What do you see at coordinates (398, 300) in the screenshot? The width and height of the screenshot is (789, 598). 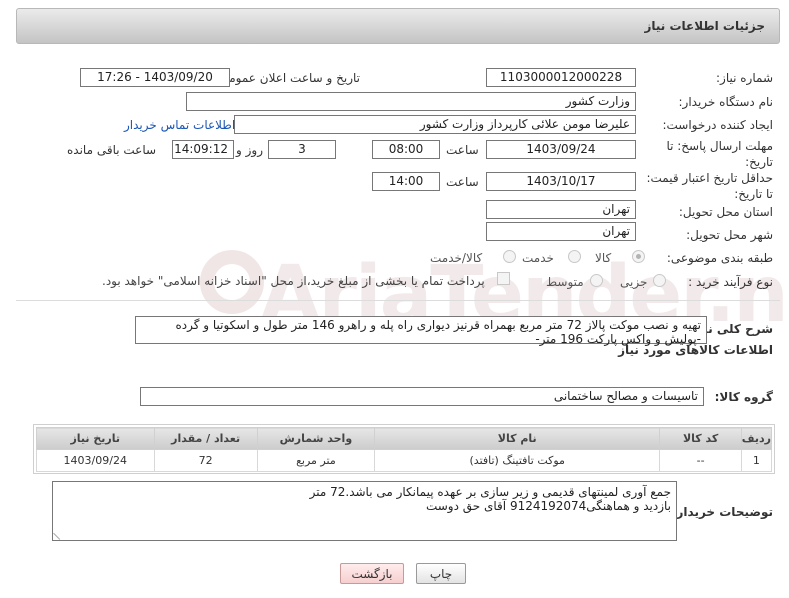 I see `divider` at bounding box center [398, 300].